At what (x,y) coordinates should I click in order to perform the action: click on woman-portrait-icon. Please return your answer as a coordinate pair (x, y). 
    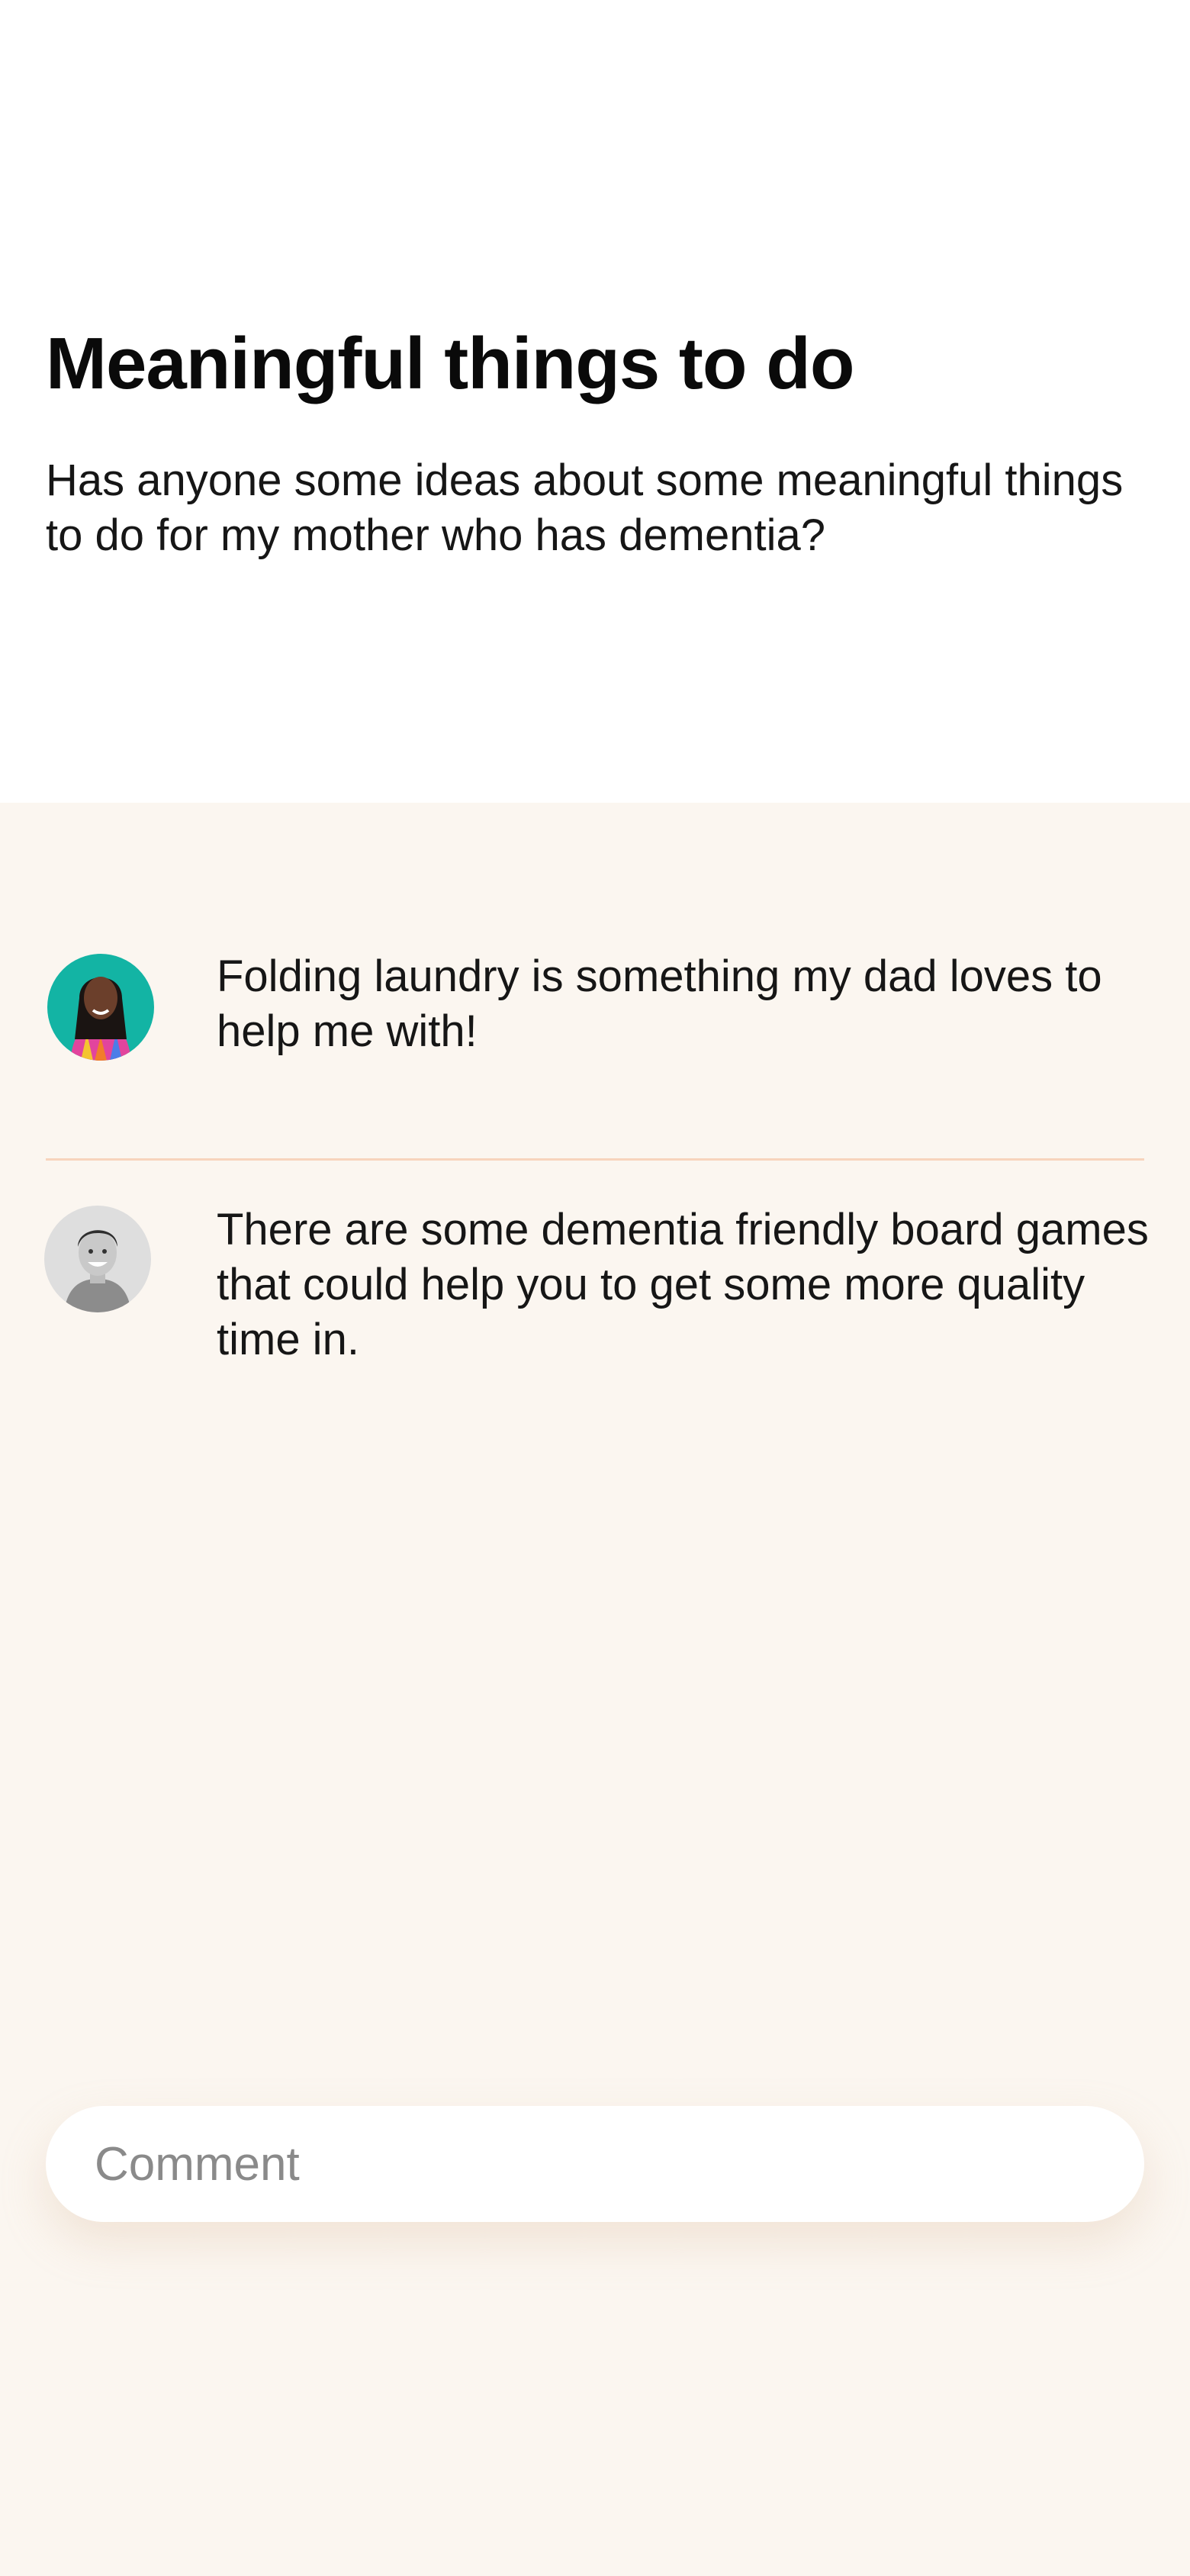
    Looking at the image, I should click on (100, 1007).